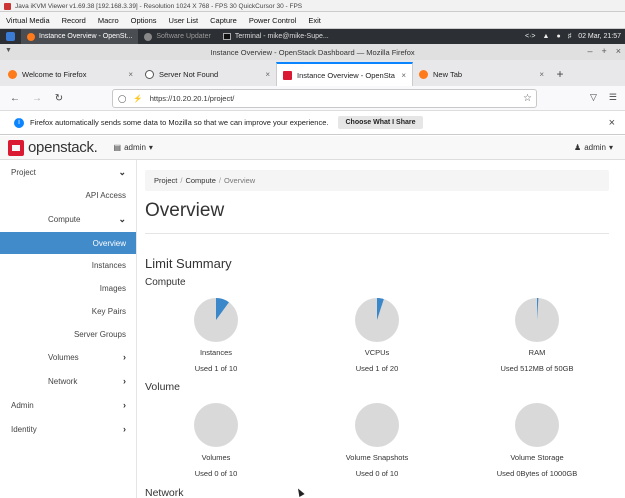 The image size is (625, 498). I want to click on limit-summary-heading: Limit Summary, so click(188, 263).